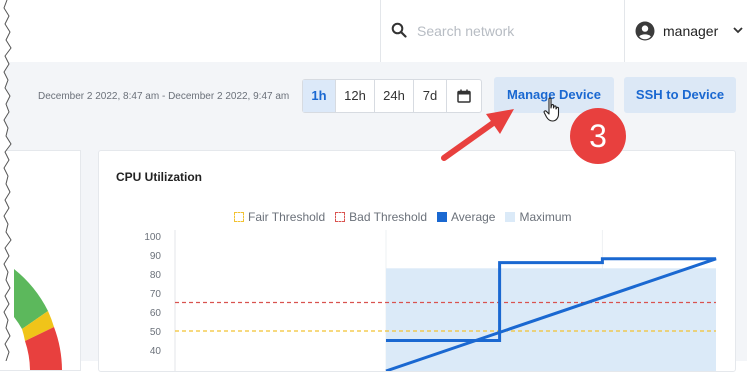  Describe the element at coordinates (598, 136) in the screenshot. I see `step-number-badge: 3` at that location.